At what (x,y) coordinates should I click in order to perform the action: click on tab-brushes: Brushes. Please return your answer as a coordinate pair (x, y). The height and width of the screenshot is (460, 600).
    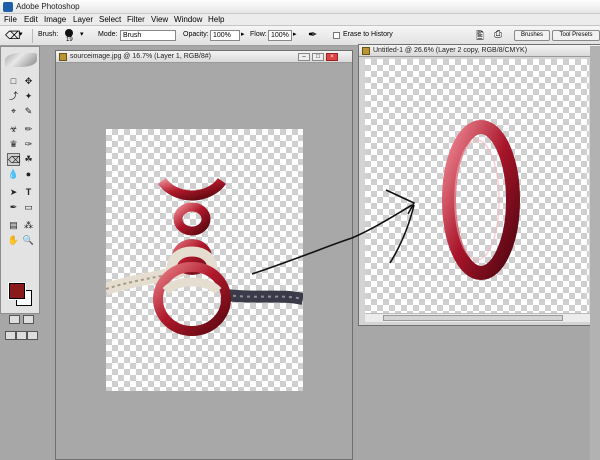
    Looking at the image, I should click on (532, 35).